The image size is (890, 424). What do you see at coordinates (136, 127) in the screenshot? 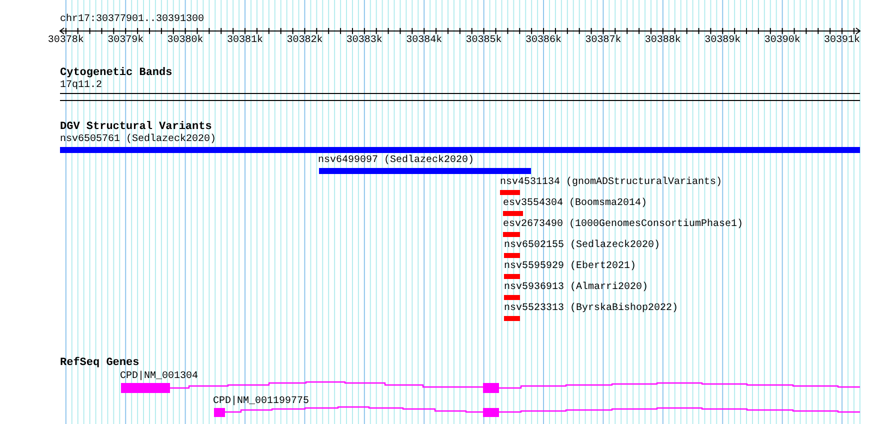
I see `track-title: DGV Structural Variants` at bounding box center [136, 127].